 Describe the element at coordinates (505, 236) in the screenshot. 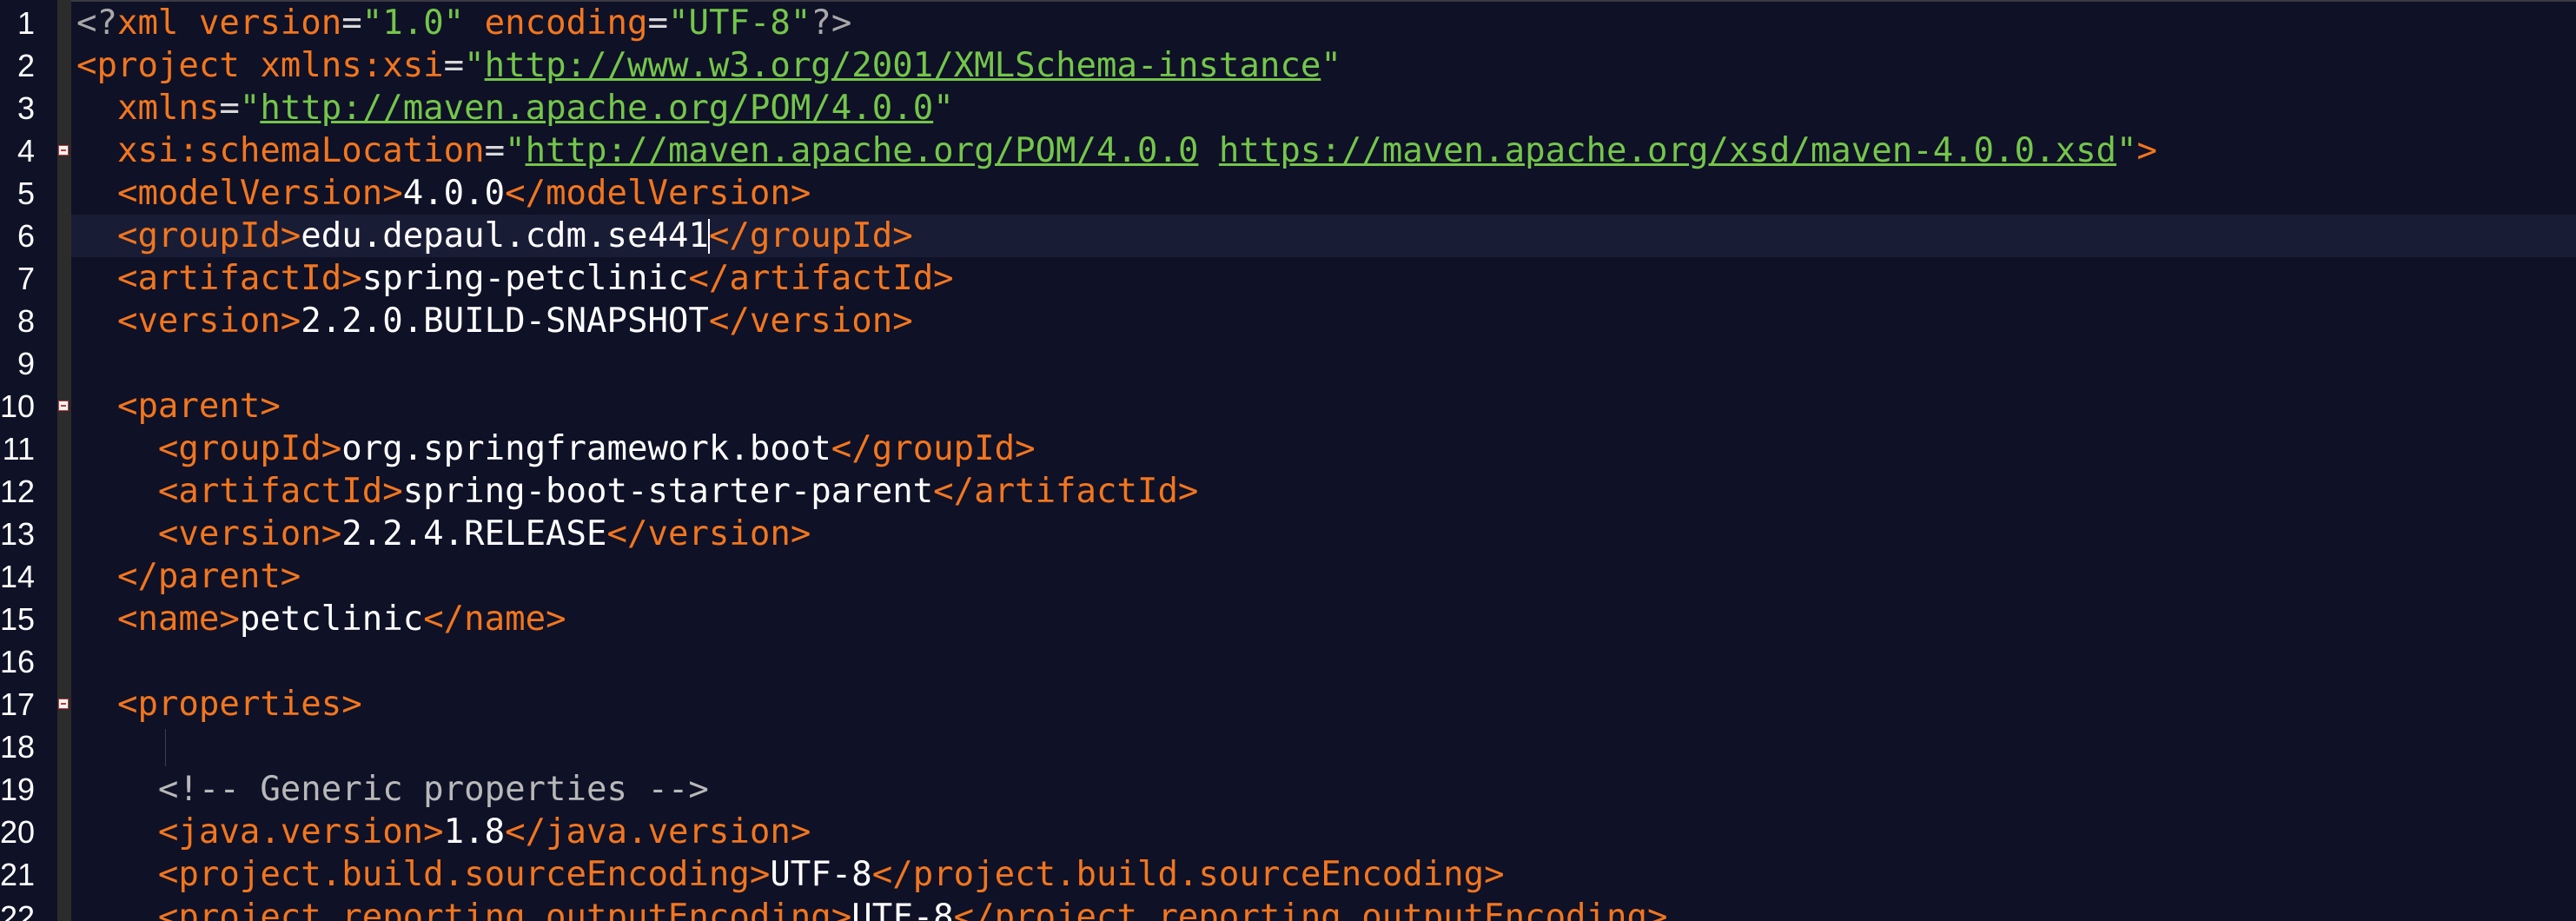

I see `code-token-text: edu.depaul.cdm.se441` at that location.